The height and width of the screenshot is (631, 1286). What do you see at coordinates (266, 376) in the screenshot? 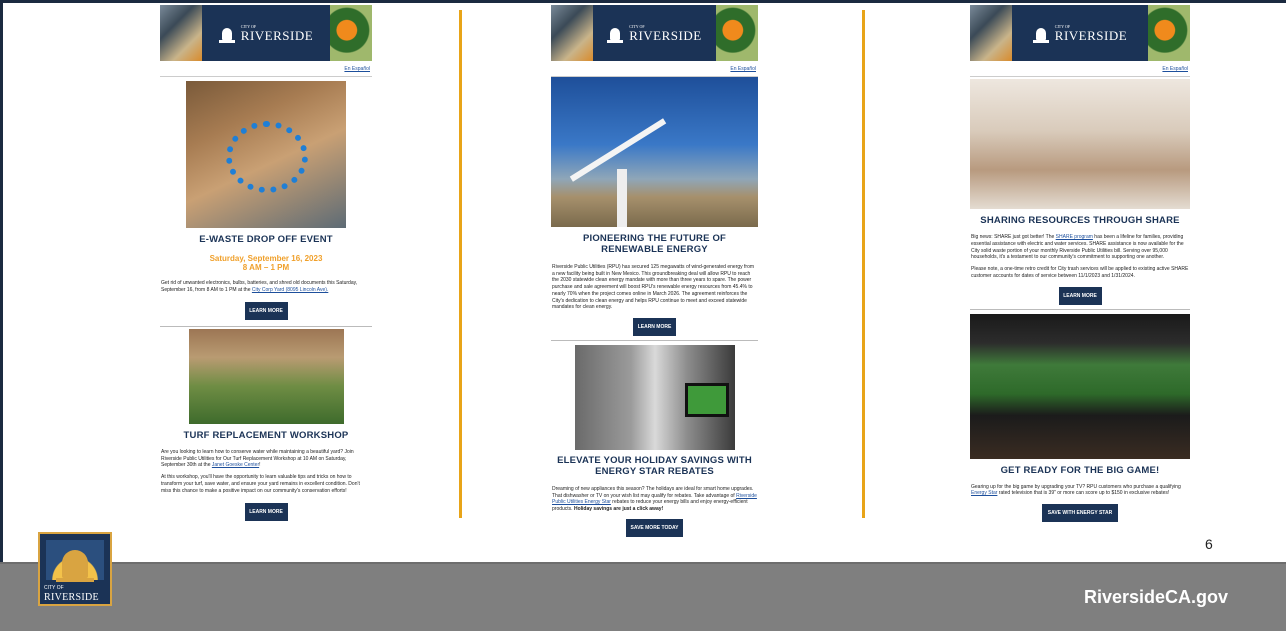
I see `turf-photo` at bounding box center [266, 376].